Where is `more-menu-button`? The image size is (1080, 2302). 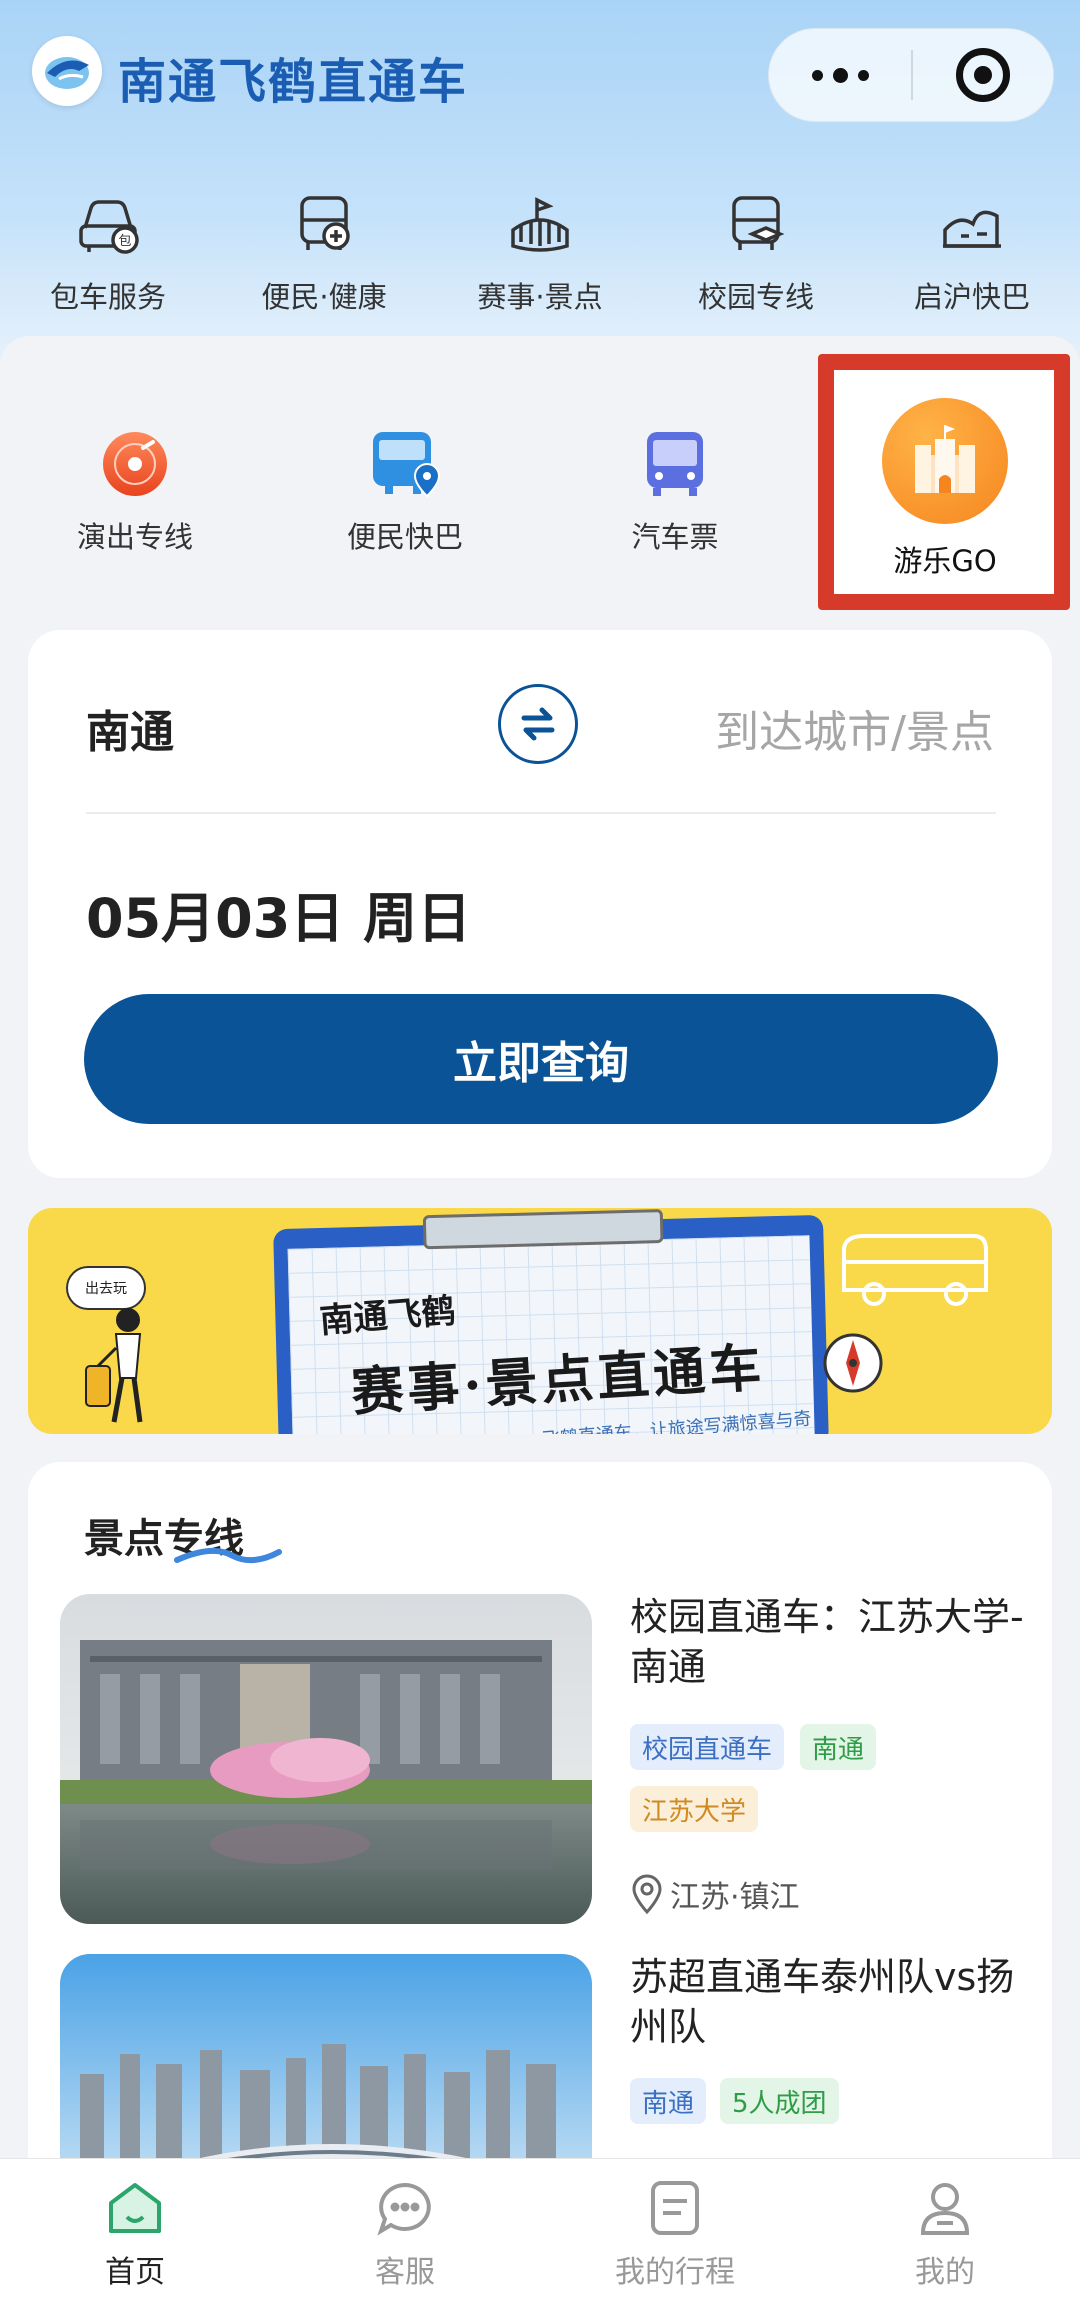
more-menu-button is located at coordinates (840, 75).